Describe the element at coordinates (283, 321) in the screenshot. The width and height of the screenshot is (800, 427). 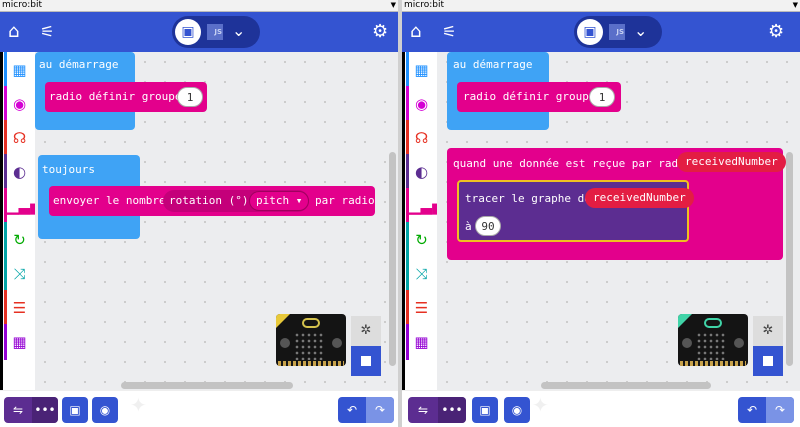
I see `simulator-corner` at that location.